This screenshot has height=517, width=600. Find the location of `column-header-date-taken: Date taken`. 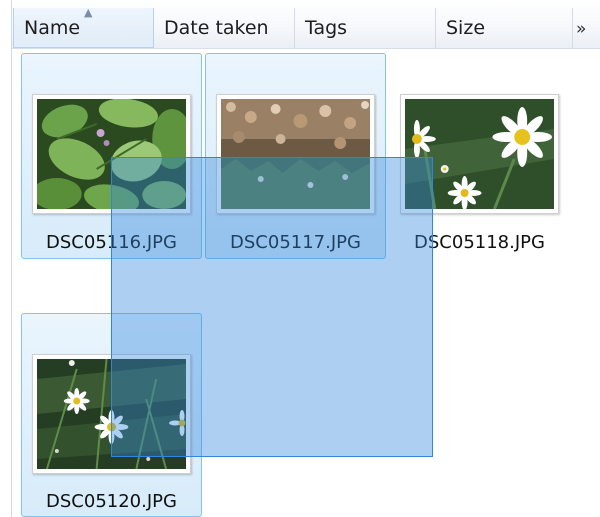

column-header-date-taken: Date taken is located at coordinates (224, 28).